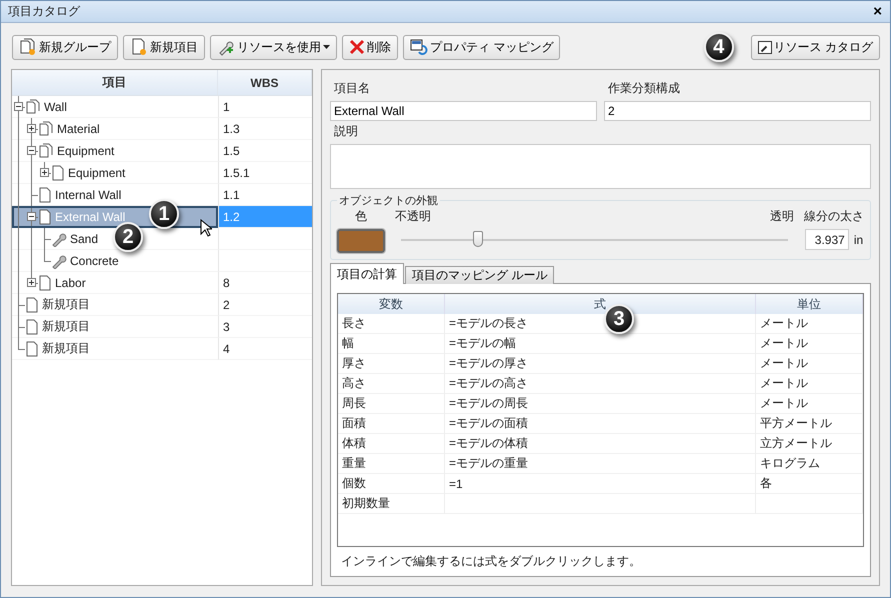 The width and height of the screenshot is (891, 598). What do you see at coordinates (491, 561) in the screenshot?
I see `hint-text: インラインで編集するには式をダブルクリックします。` at bounding box center [491, 561].